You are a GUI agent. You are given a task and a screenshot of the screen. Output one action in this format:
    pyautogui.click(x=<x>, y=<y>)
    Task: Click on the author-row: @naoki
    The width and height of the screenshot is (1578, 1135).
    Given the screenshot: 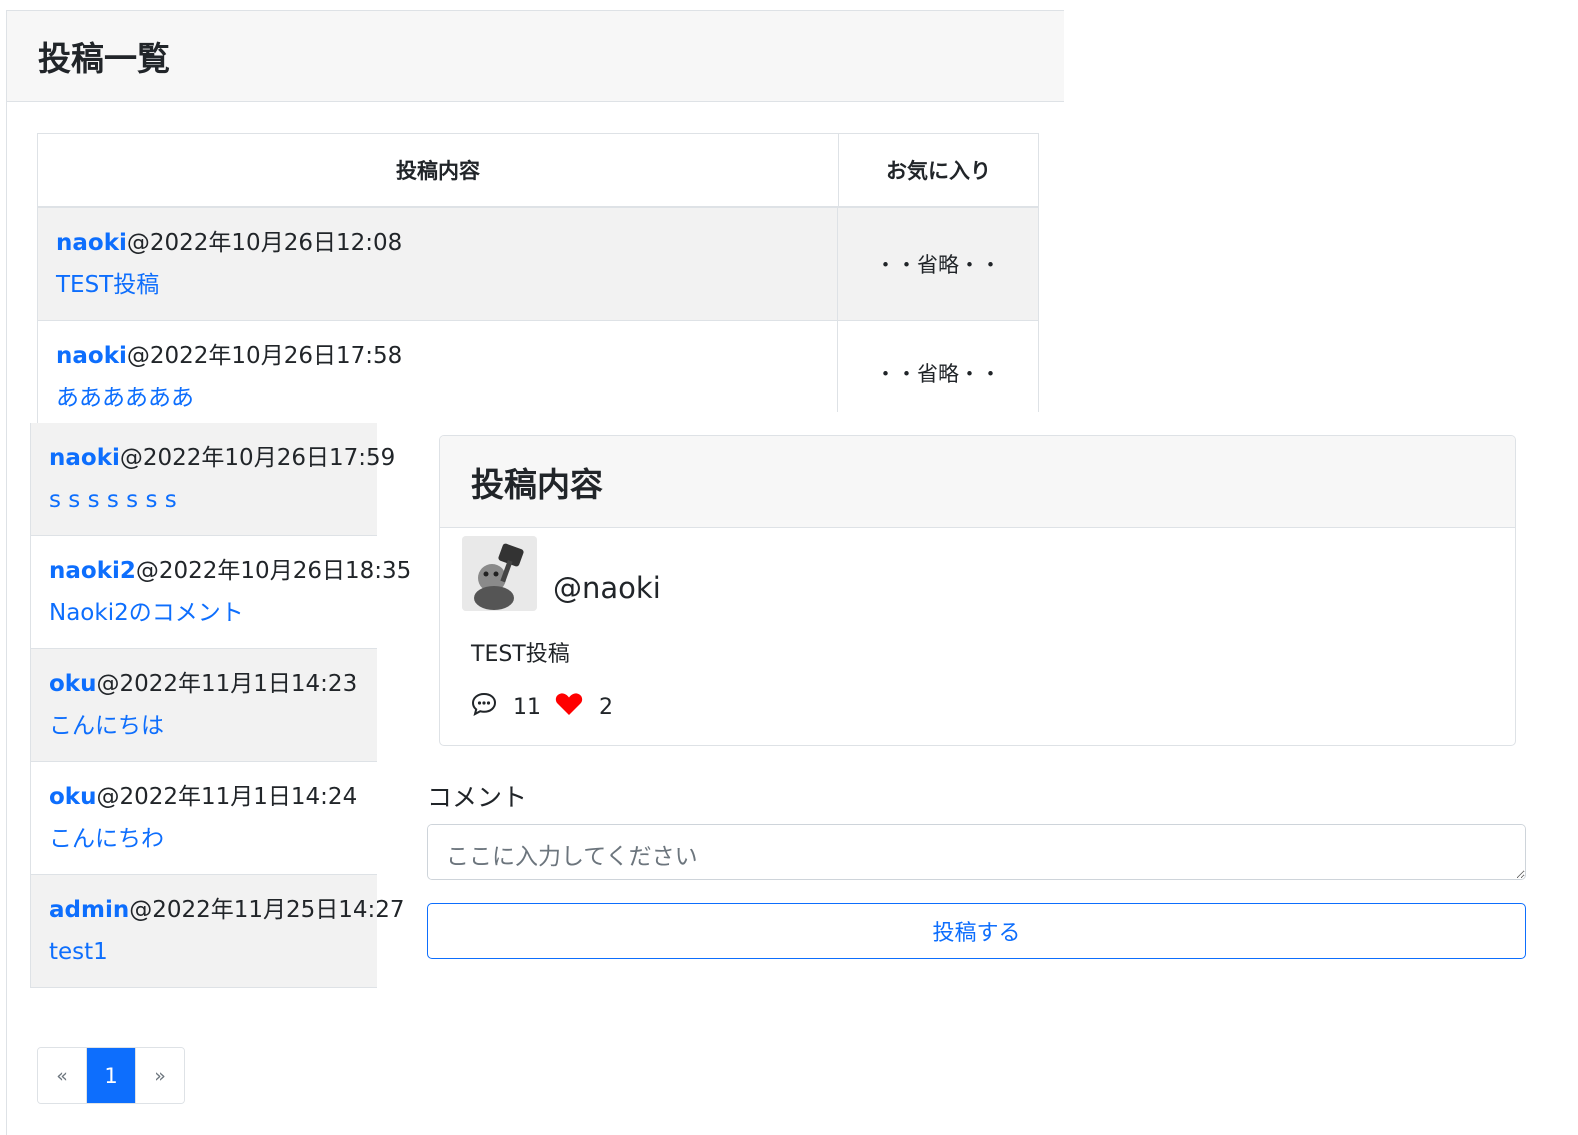 What is the action you would take?
    pyautogui.click(x=561, y=573)
    